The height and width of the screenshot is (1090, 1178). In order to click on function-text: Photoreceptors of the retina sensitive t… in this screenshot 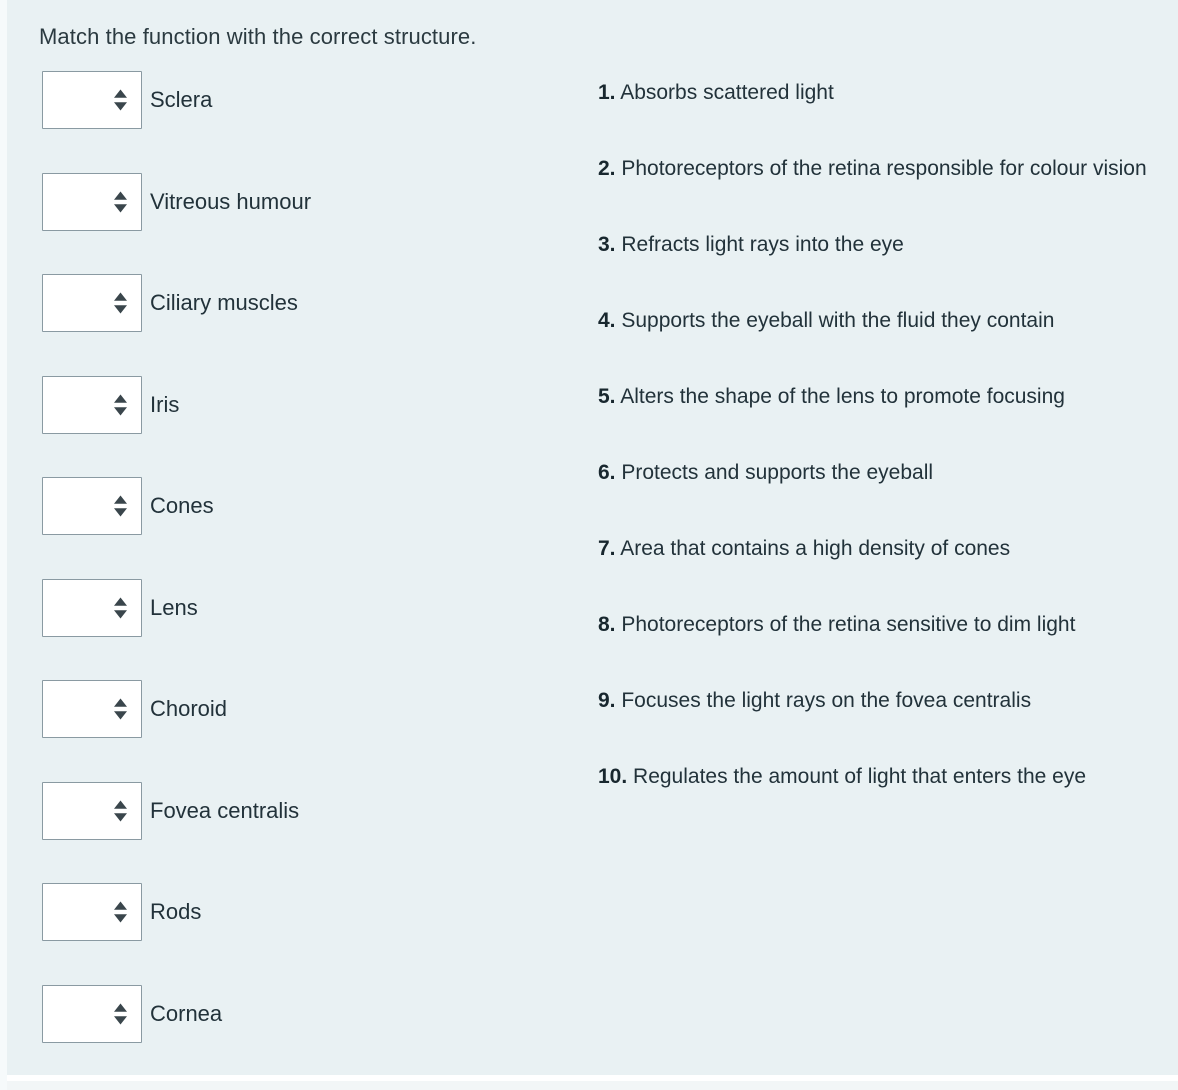, I will do `click(845, 624)`.